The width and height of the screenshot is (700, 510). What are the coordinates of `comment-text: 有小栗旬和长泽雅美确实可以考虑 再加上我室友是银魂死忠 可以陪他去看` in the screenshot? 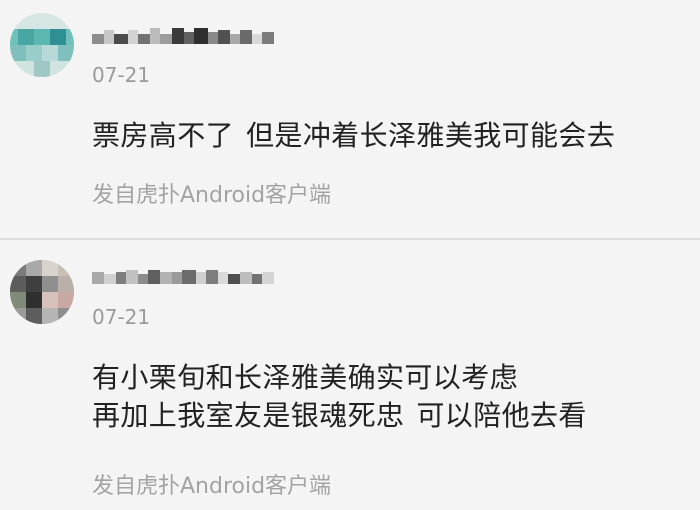 It's located at (387, 397).